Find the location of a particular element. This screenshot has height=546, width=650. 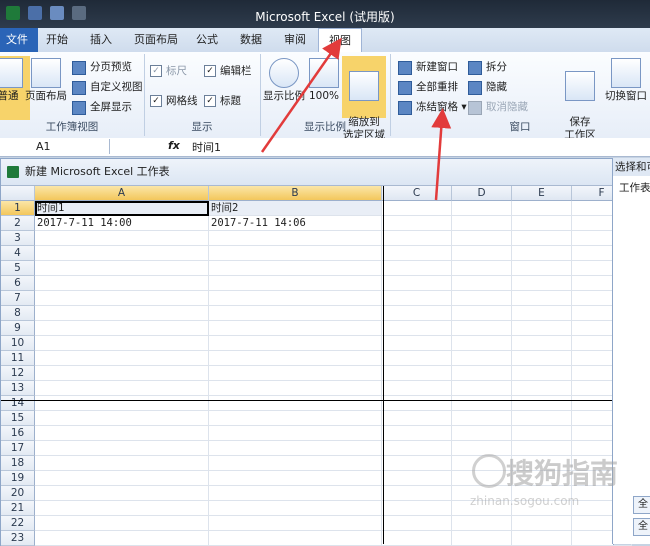

cell-b9 is located at coordinates (295, 328).